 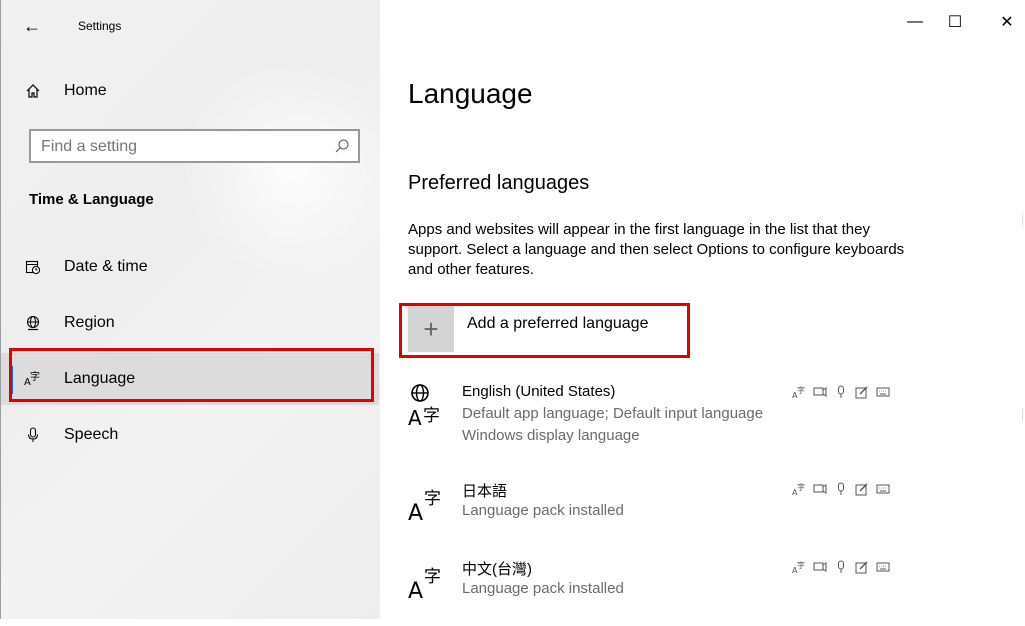 I want to click on maximize-button: ☐, so click(x=955, y=22).